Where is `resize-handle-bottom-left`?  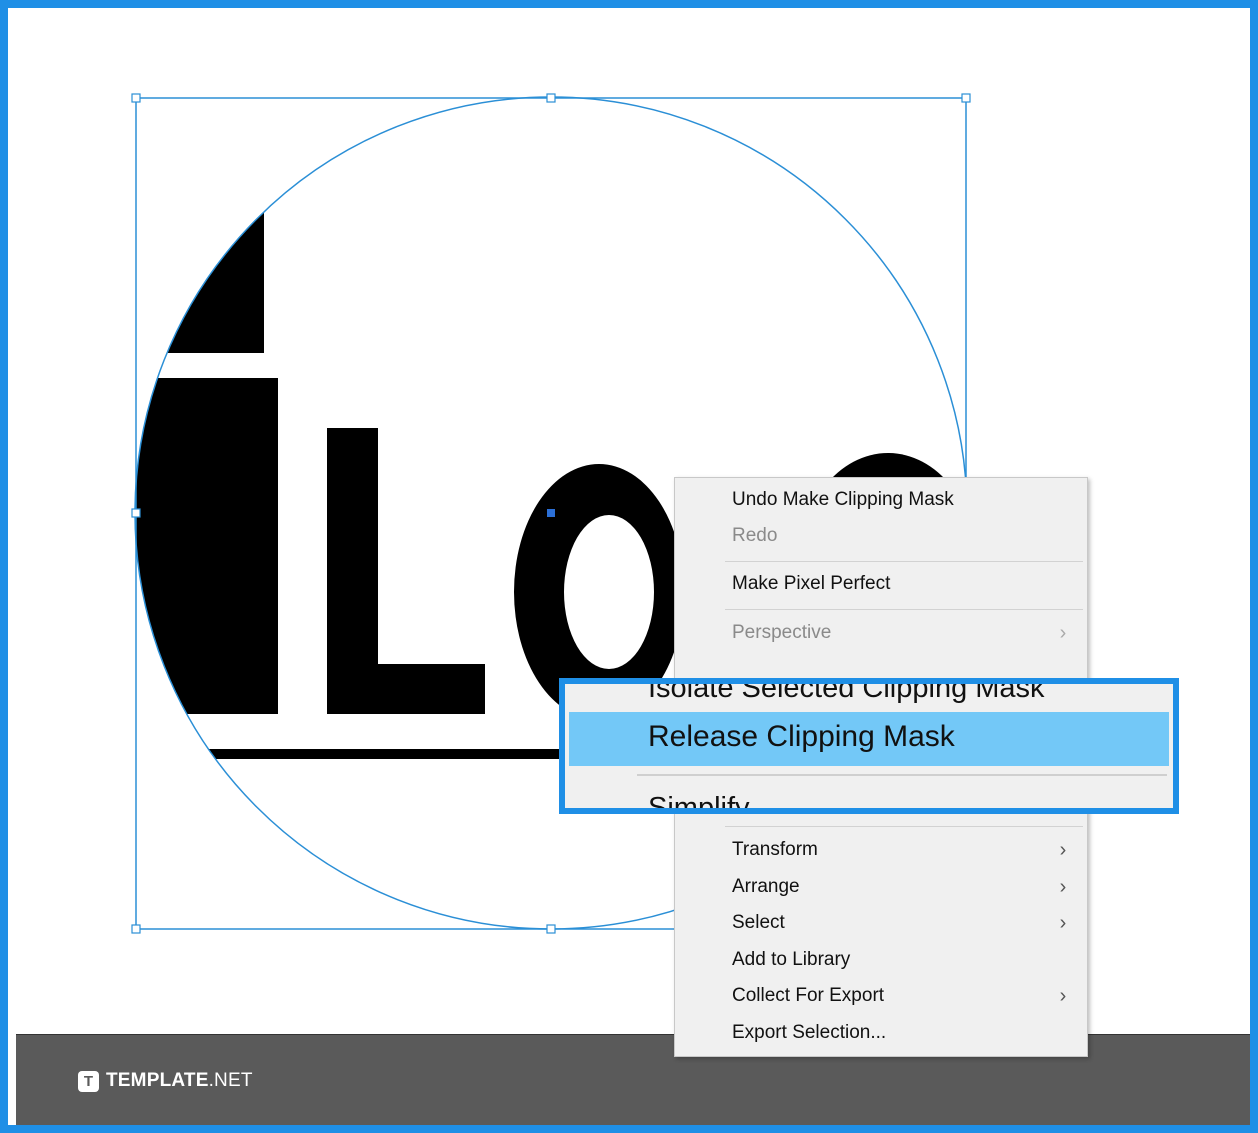
resize-handle-bottom-left is located at coordinates (136, 929).